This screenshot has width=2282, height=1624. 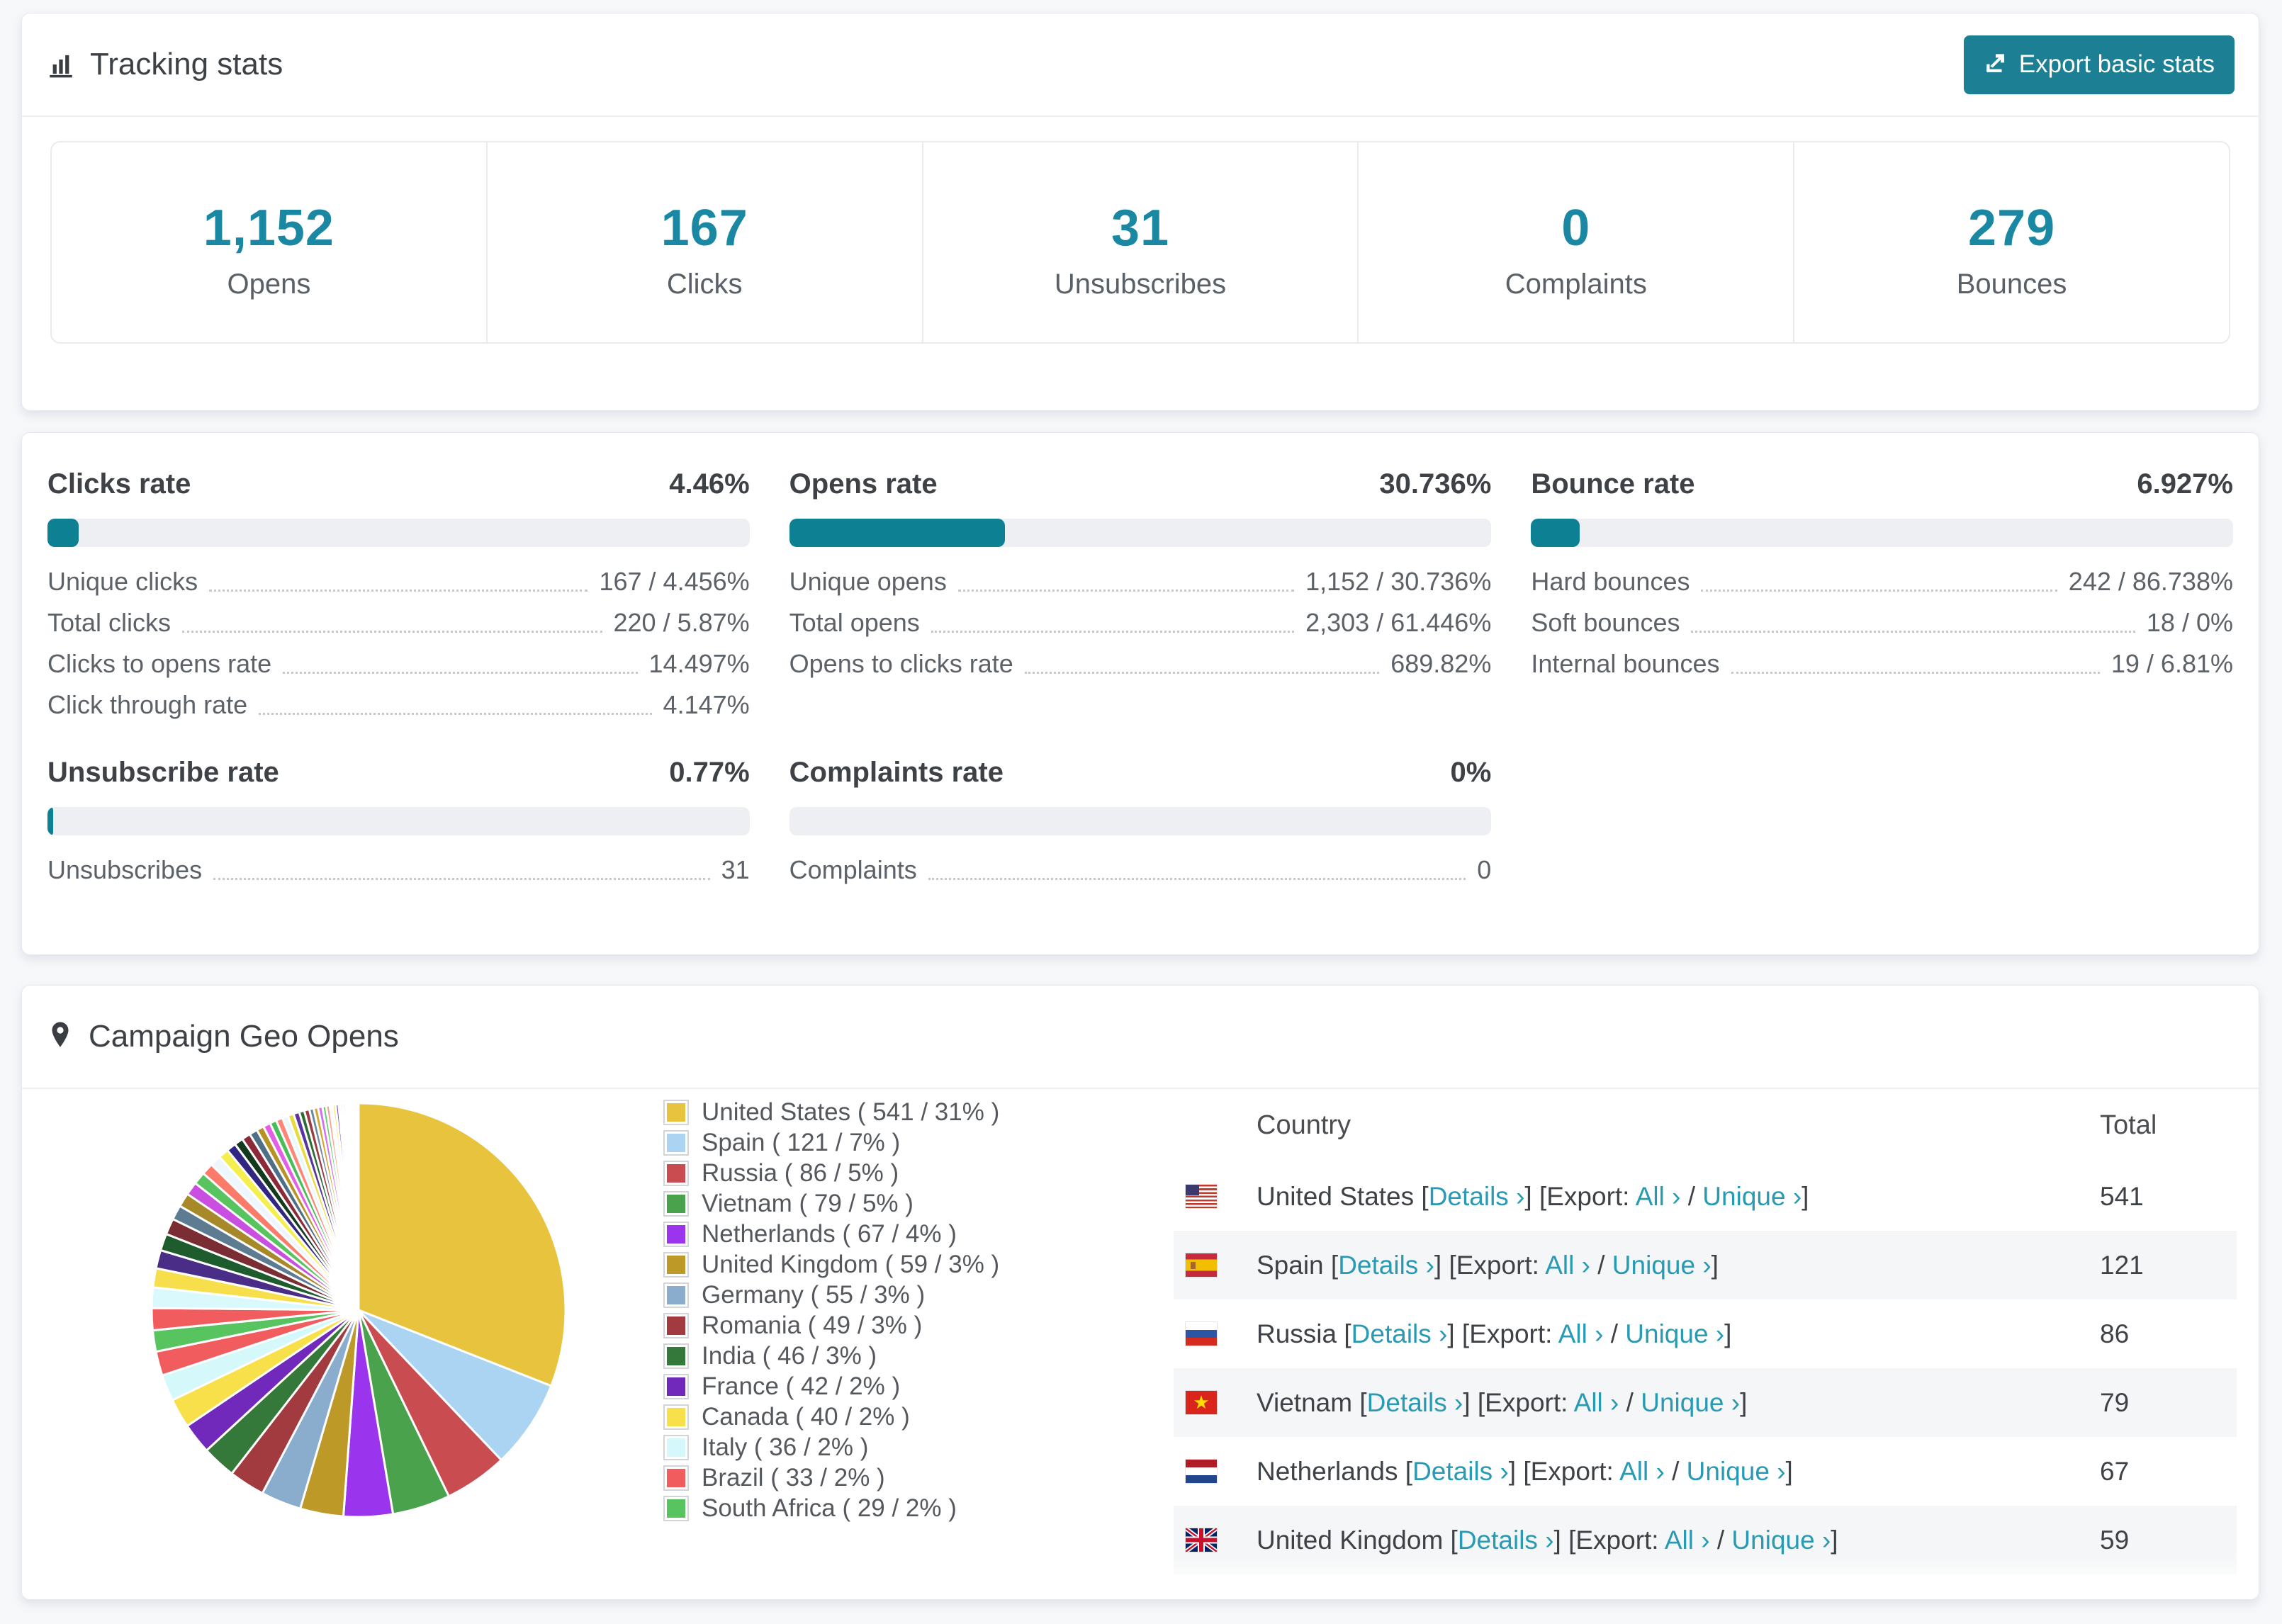 What do you see at coordinates (831, 1142) in the screenshot?
I see `legend-item-spain: Spain ( 121 / 7% )` at bounding box center [831, 1142].